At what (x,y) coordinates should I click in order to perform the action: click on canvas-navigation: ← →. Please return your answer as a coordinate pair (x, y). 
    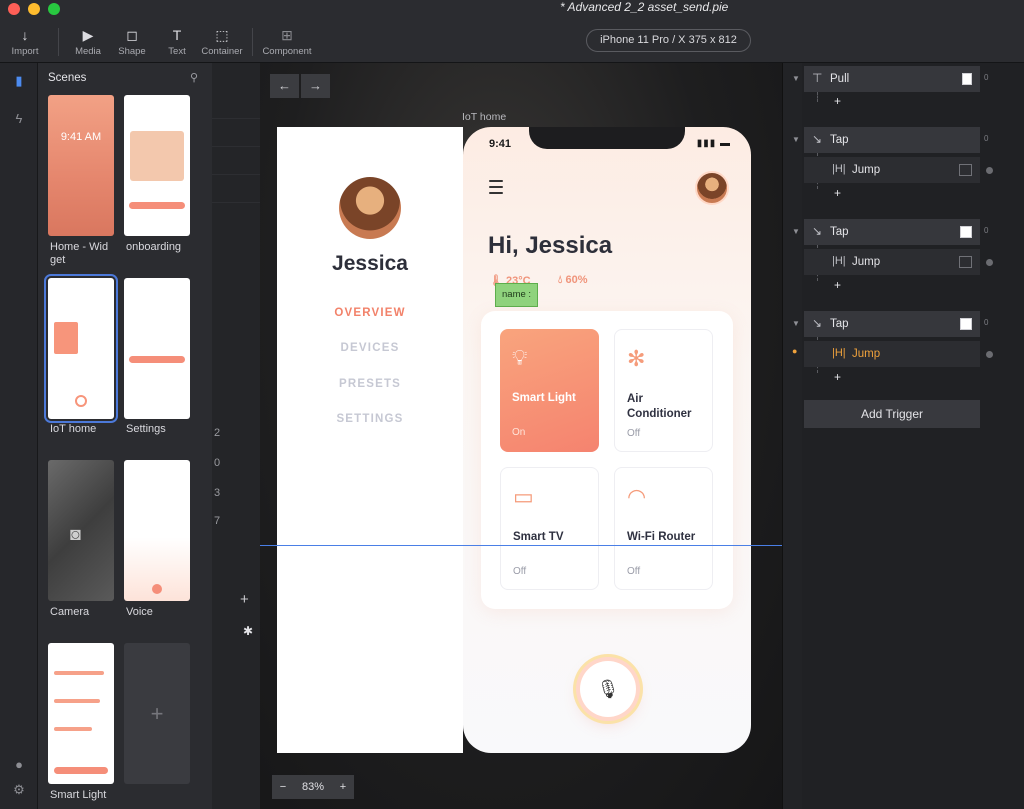
    Looking at the image, I should click on (301, 86).